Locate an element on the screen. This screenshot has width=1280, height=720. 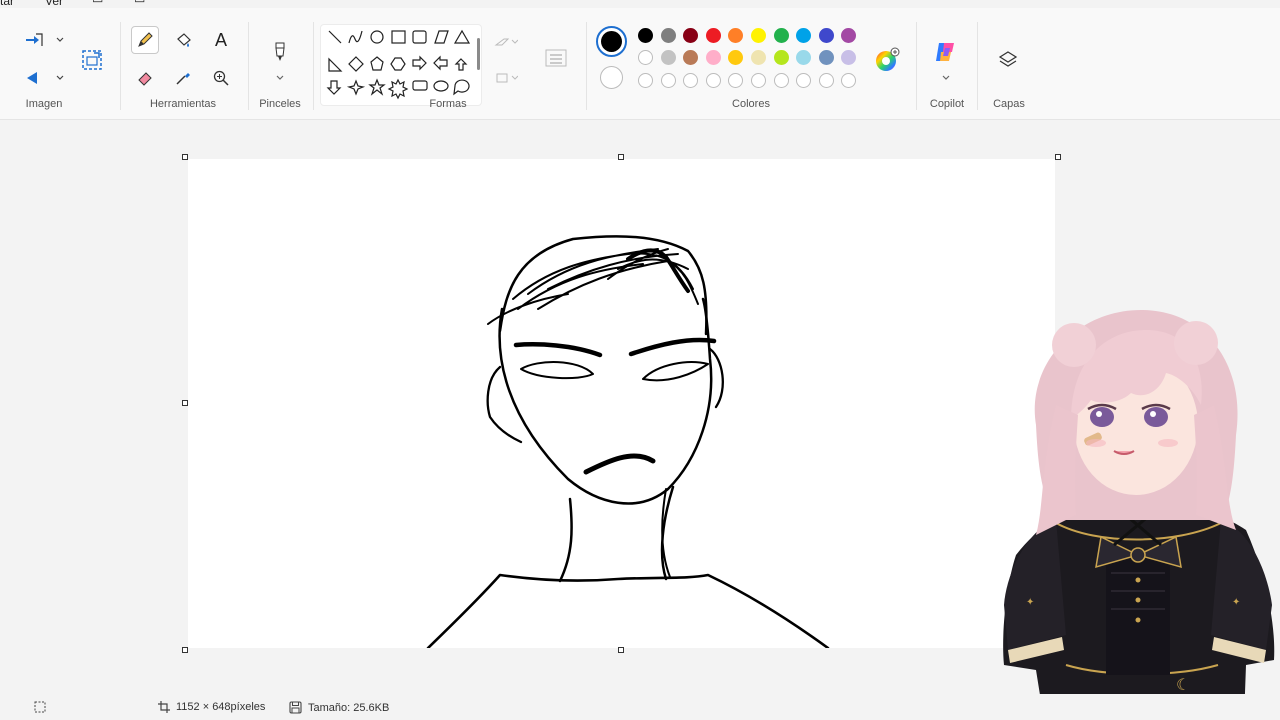
menu-item-view: Ver is located at coordinates (54, 4).